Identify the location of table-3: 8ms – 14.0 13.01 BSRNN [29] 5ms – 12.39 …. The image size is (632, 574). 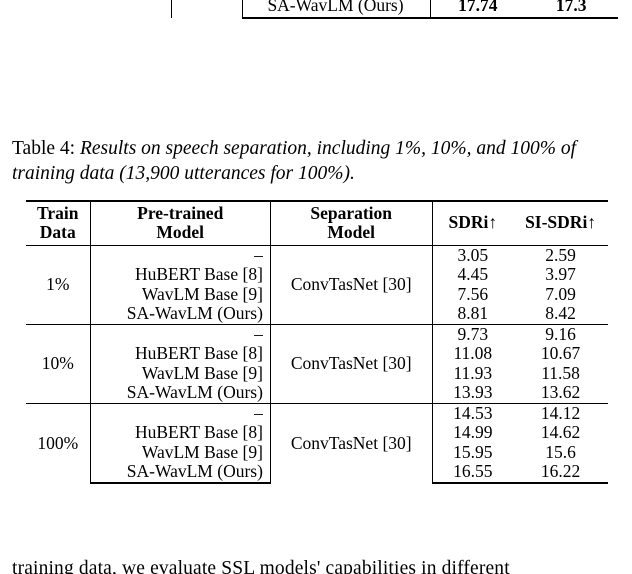
(315, 9).